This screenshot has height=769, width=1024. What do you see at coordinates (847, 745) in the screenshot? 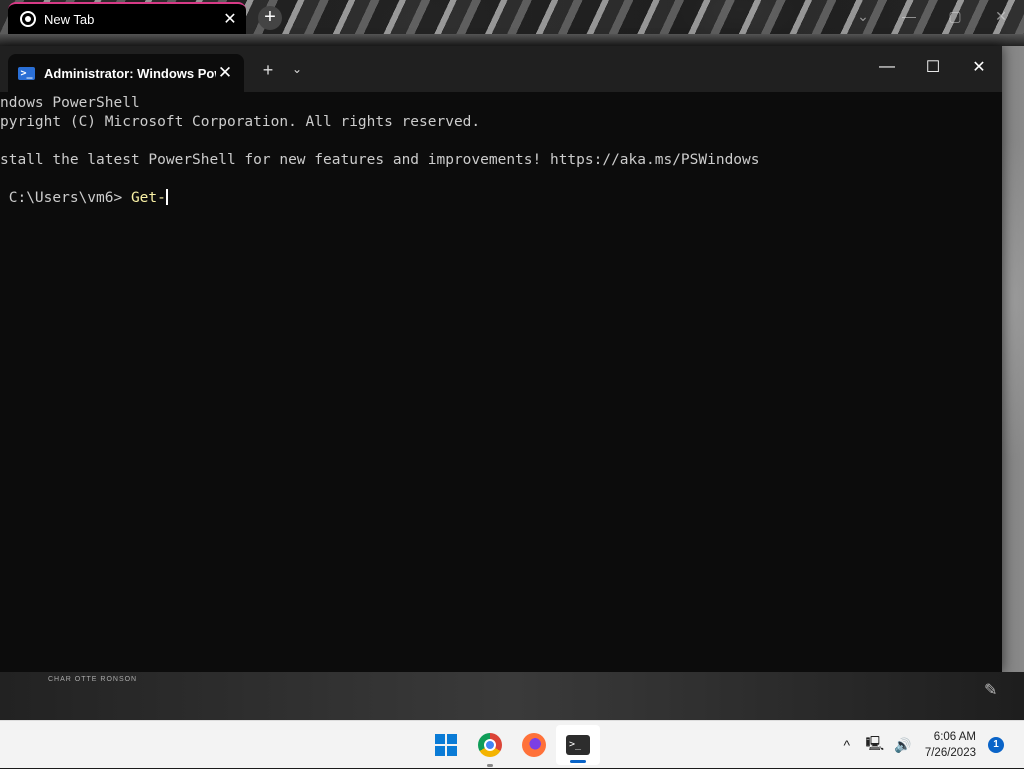
I see `chevron-up-icon: ^` at bounding box center [847, 745].